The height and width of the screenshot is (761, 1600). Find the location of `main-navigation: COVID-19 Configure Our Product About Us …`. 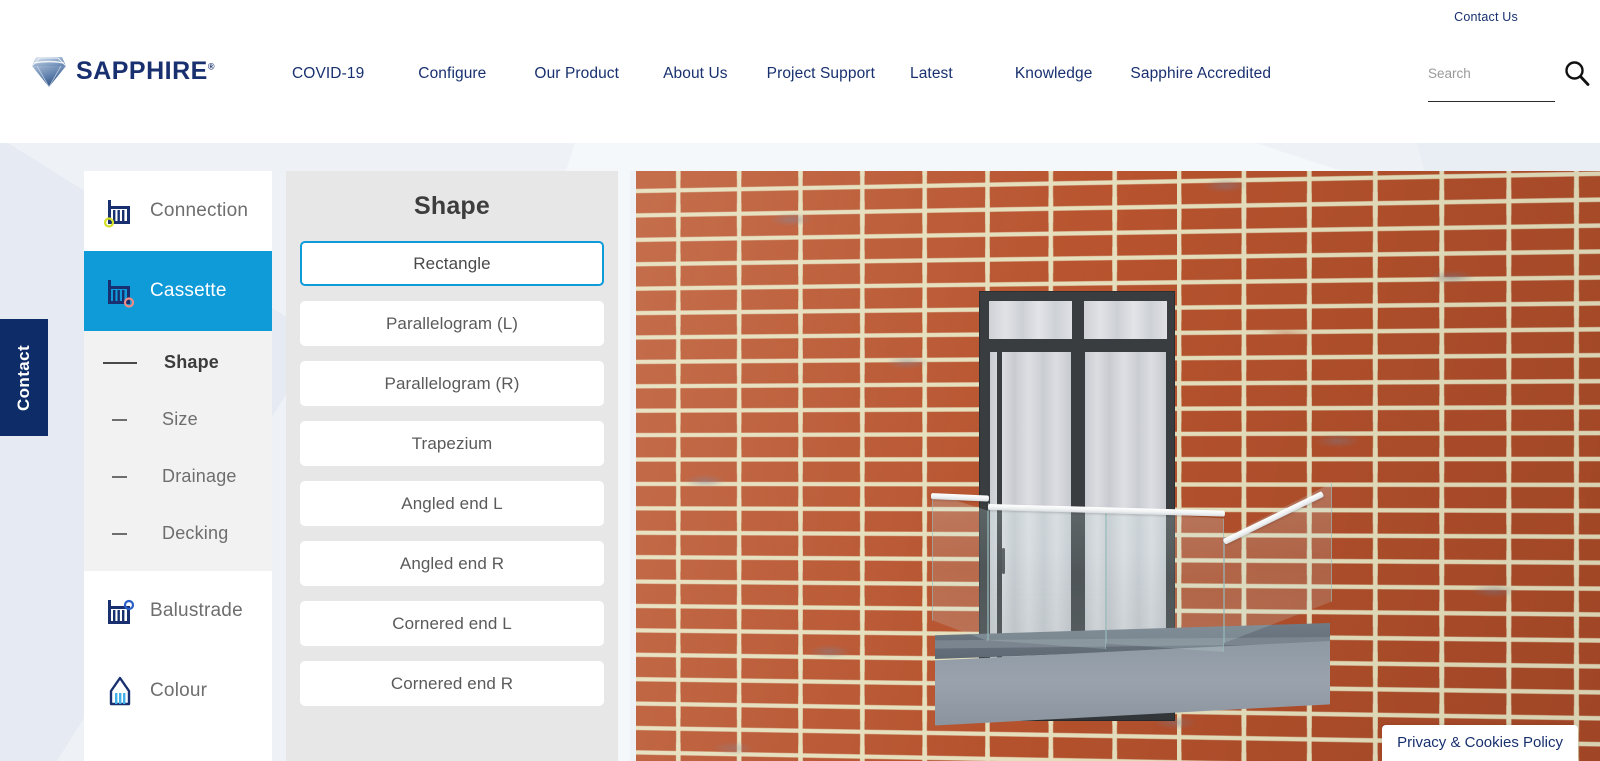

main-navigation: COVID-19 Configure Our Product About Us … is located at coordinates (781, 74).